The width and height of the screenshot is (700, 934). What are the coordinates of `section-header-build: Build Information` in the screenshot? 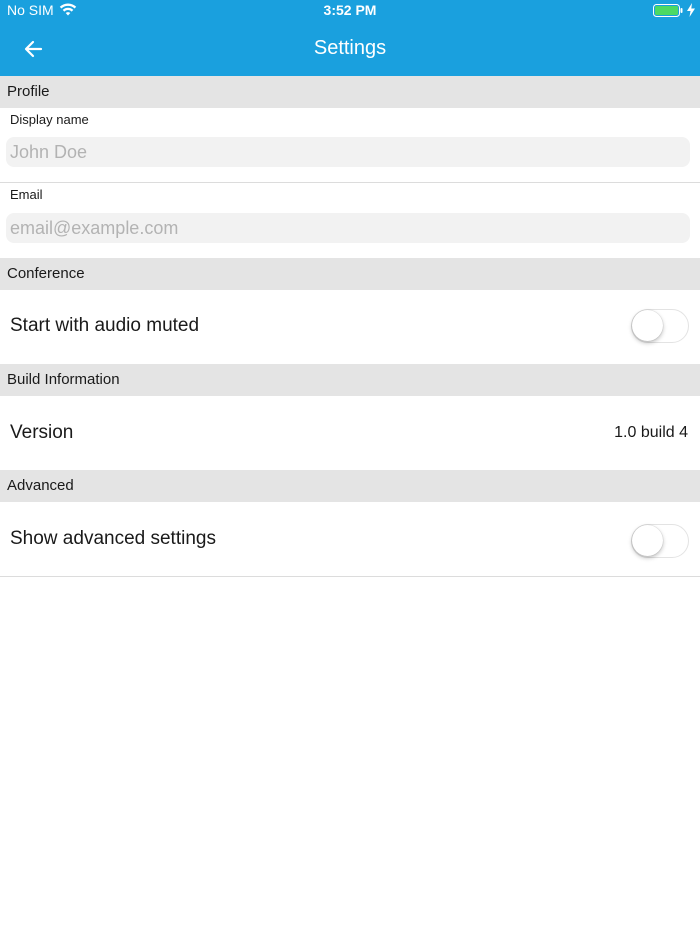 It's located at (350, 380).